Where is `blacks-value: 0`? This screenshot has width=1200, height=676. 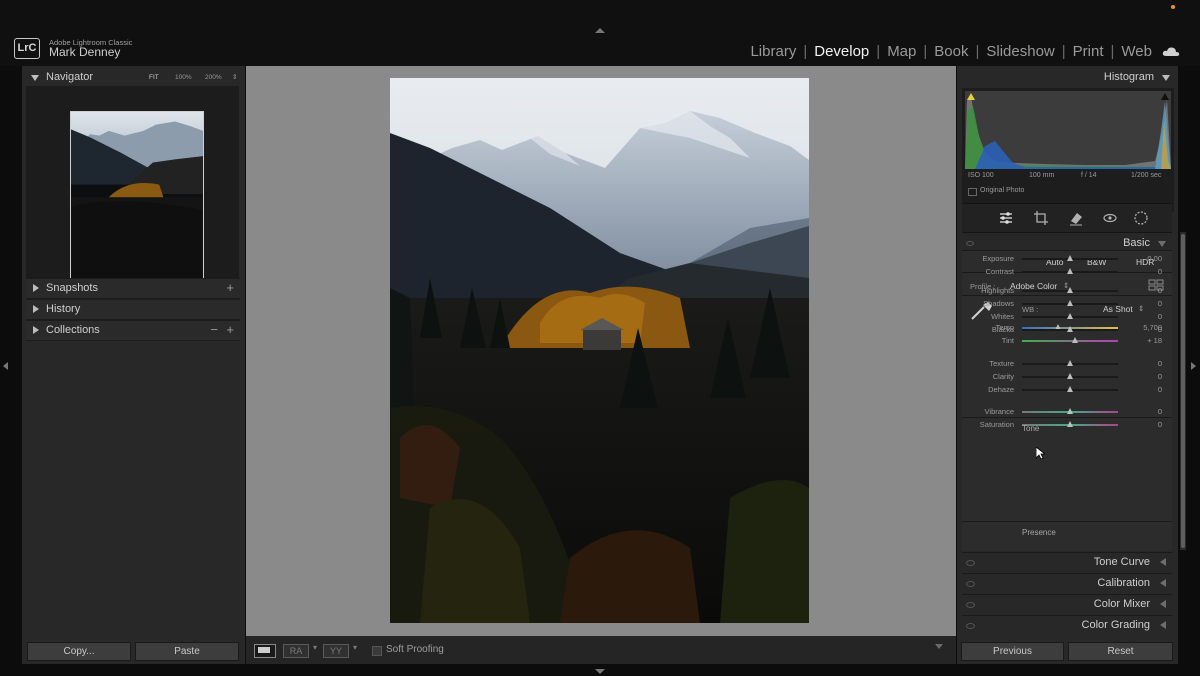 blacks-value: 0 is located at coordinates (1146, 329).